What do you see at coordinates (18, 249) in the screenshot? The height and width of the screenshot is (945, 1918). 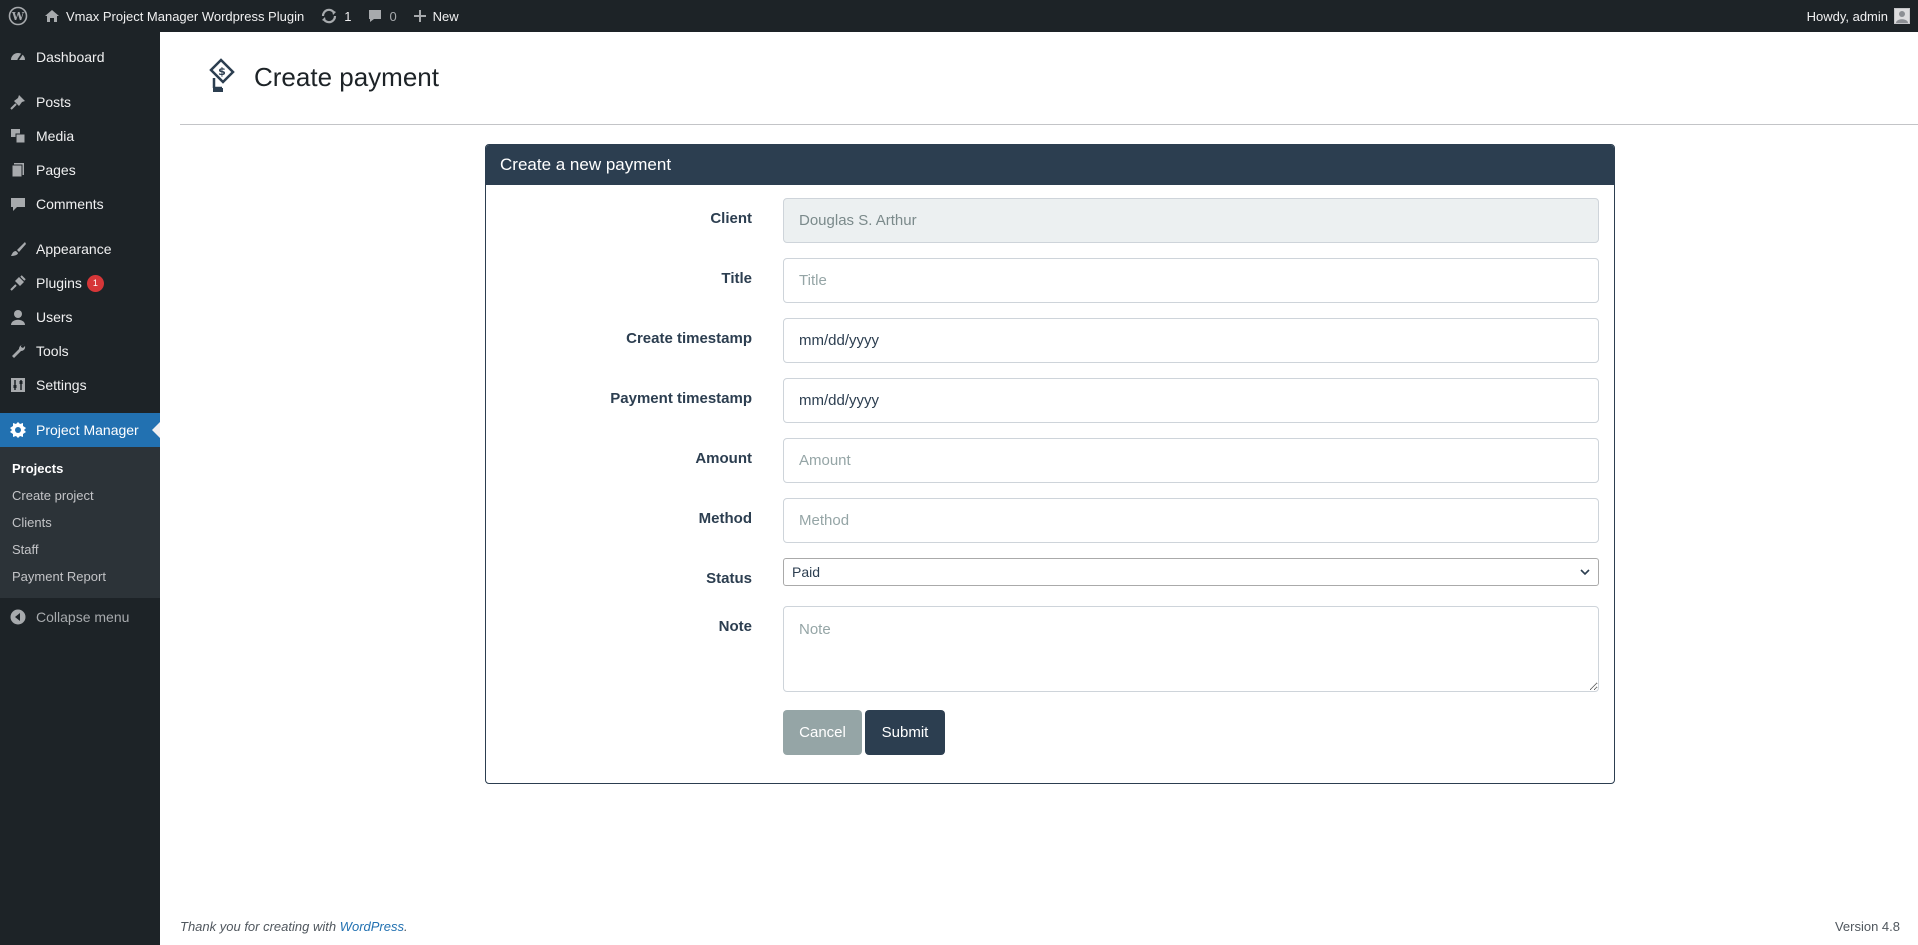 I see `brush-icon` at bounding box center [18, 249].